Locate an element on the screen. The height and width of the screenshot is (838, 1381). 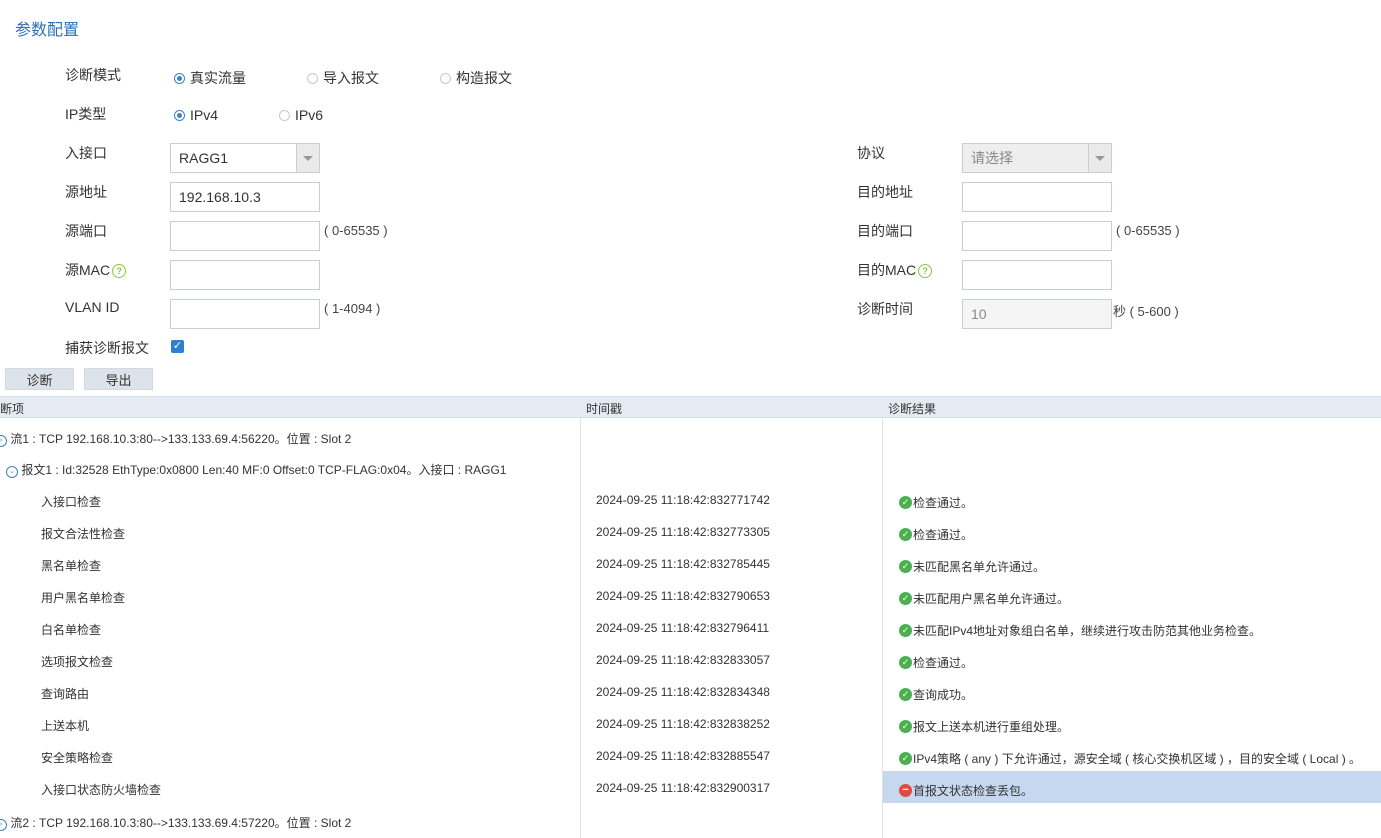
check-item: 查询路由 is located at coordinates (65, 693).